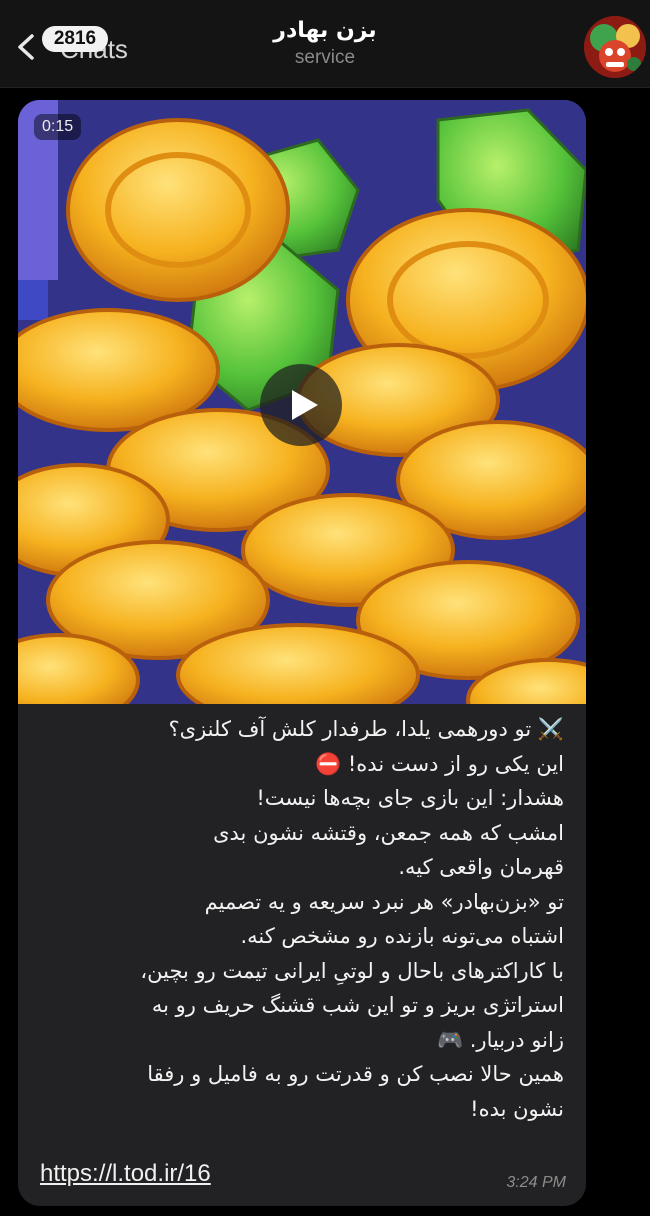  I want to click on chat-title-area: بزن بهادر service, so click(325, 43).